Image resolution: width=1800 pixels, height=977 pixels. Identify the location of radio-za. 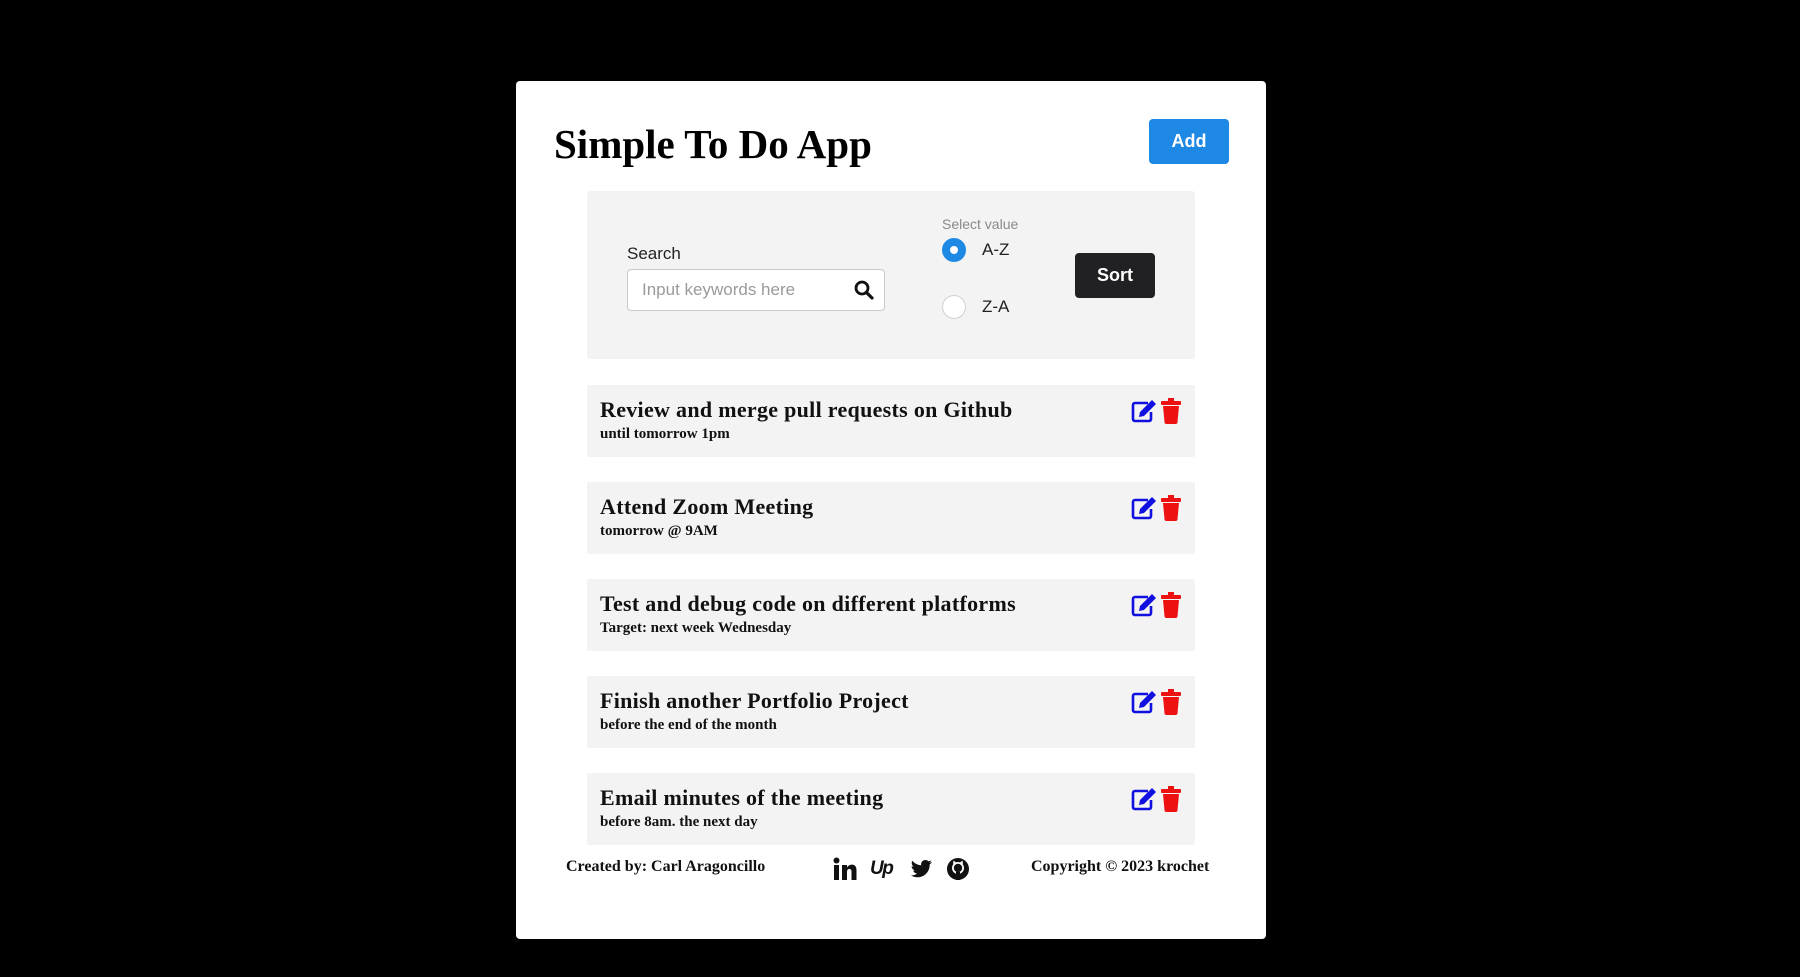
(954, 307).